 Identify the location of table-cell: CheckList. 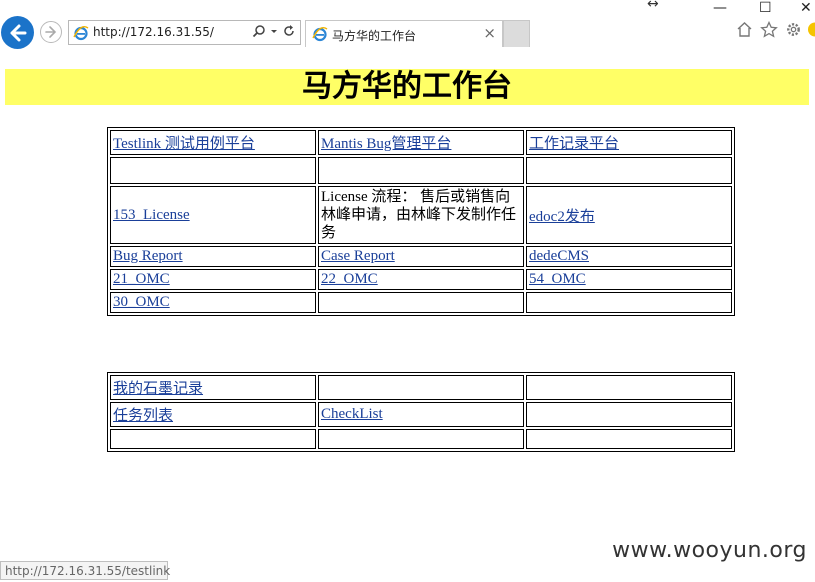
(421, 414).